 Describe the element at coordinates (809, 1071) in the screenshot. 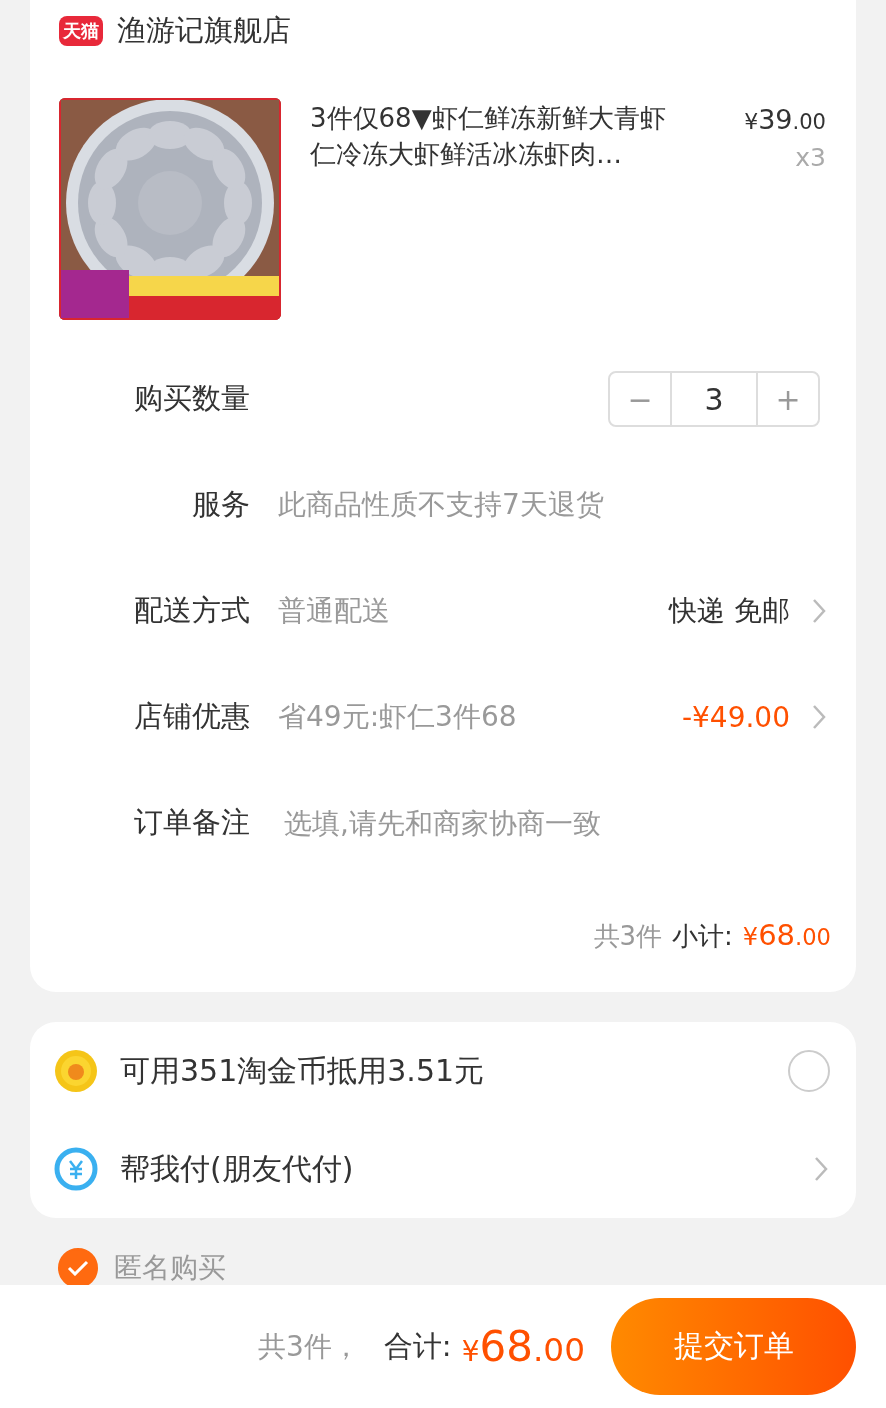

I see `select-radio` at that location.